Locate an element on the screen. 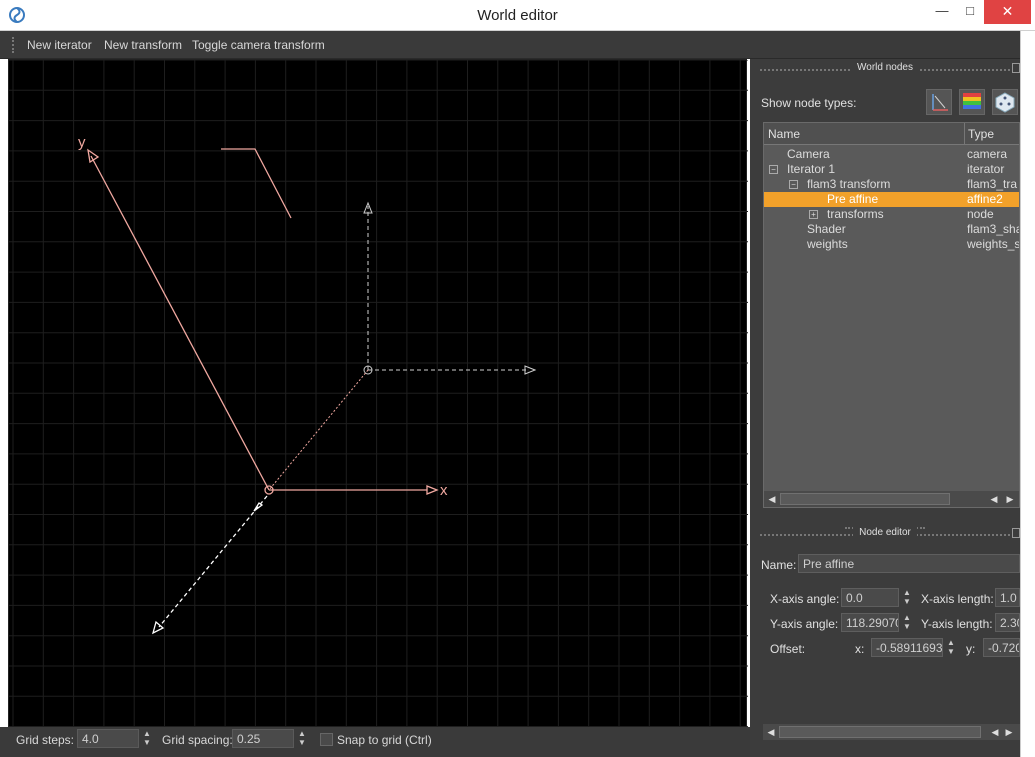 The image size is (1035, 757). grid-spacing-label: Grid spacing: is located at coordinates (197, 740).